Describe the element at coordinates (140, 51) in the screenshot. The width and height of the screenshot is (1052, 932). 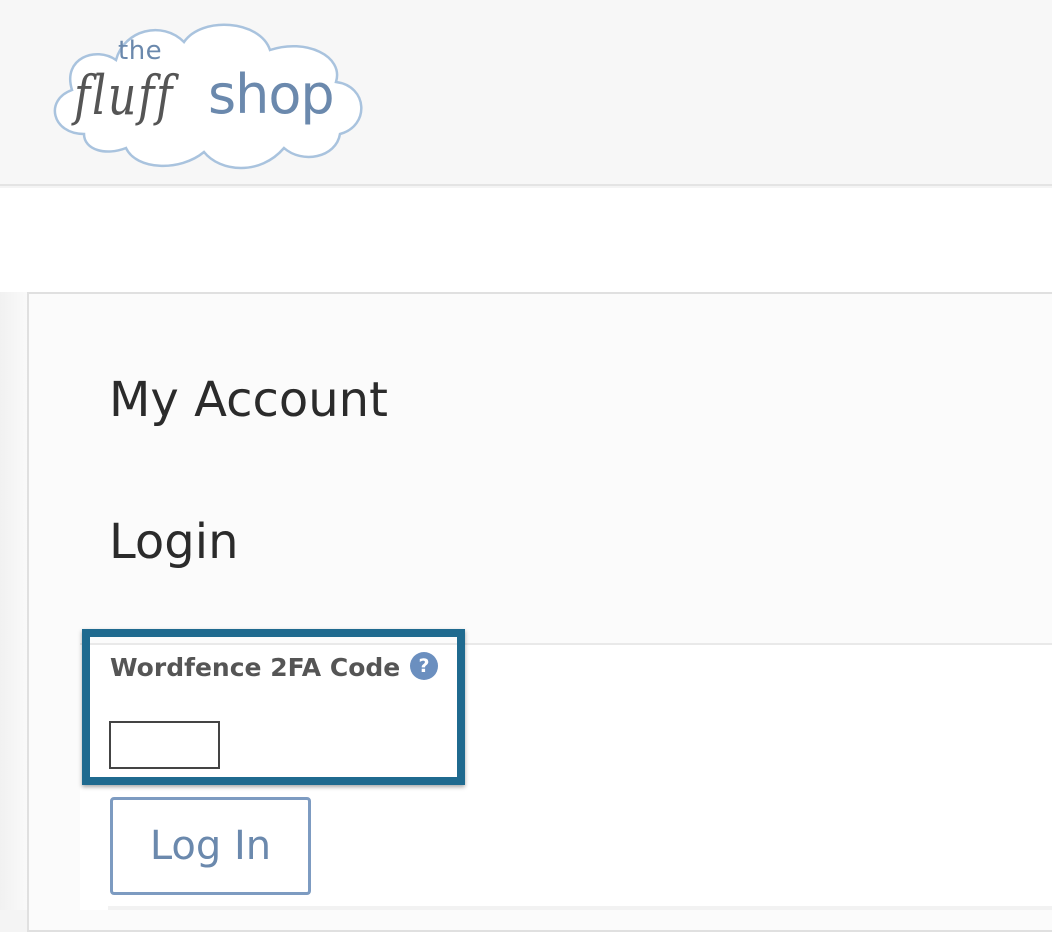
I see `logo-the-text: the` at that location.